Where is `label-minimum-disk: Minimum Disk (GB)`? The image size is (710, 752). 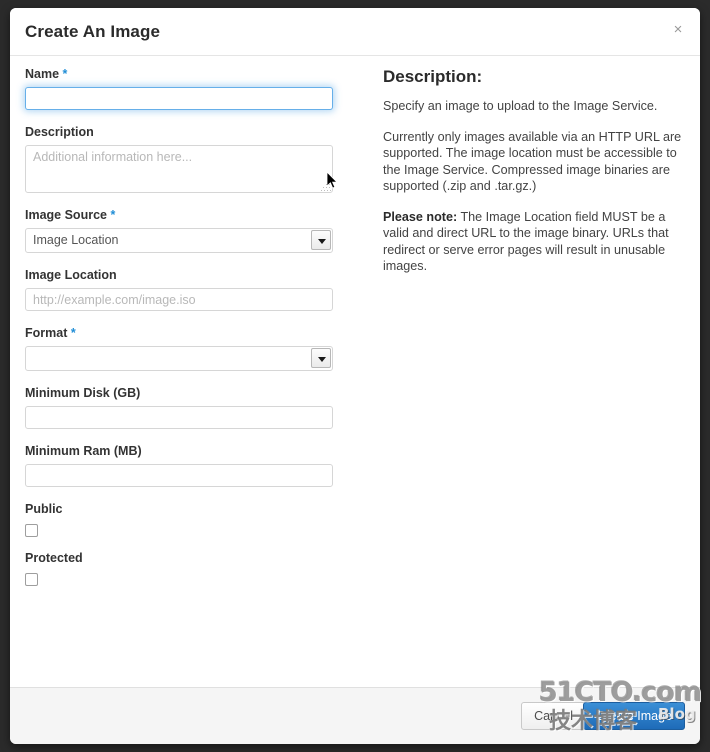
label-minimum-disk: Minimum Disk (GB) is located at coordinates (83, 393).